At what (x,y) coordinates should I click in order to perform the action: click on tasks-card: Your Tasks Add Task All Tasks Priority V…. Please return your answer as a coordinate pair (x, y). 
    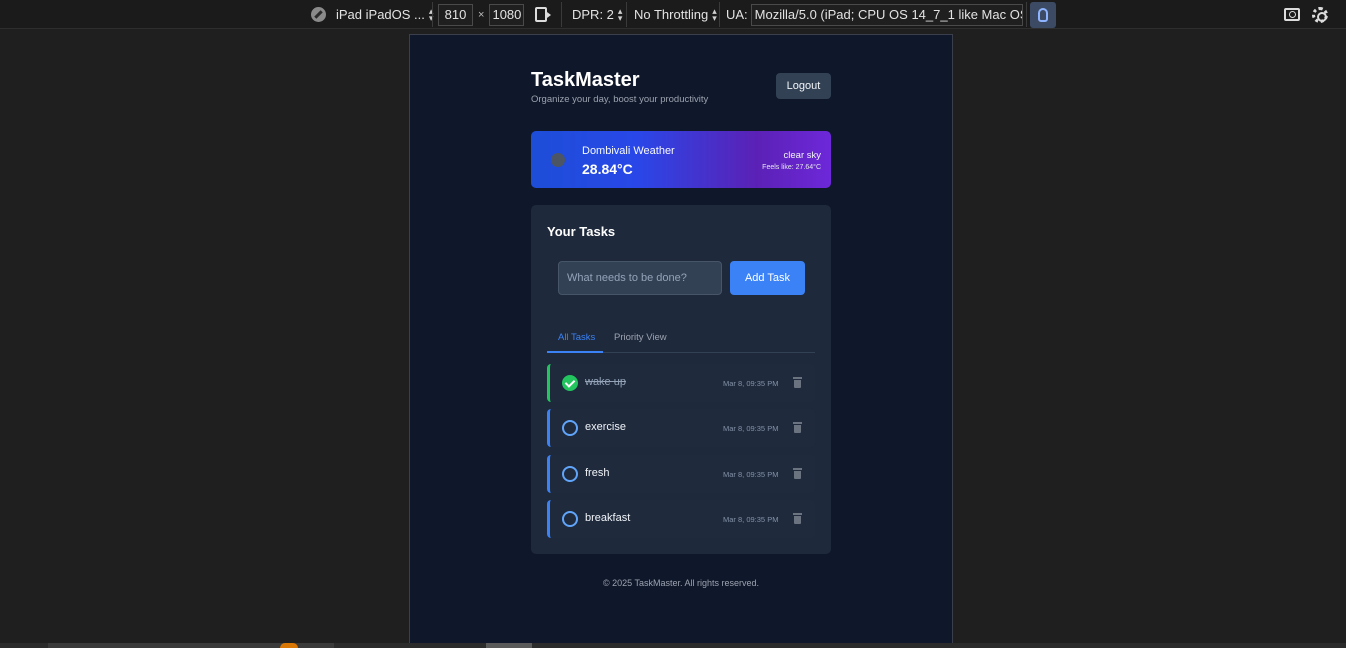
    Looking at the image, I should click on (681, 379).